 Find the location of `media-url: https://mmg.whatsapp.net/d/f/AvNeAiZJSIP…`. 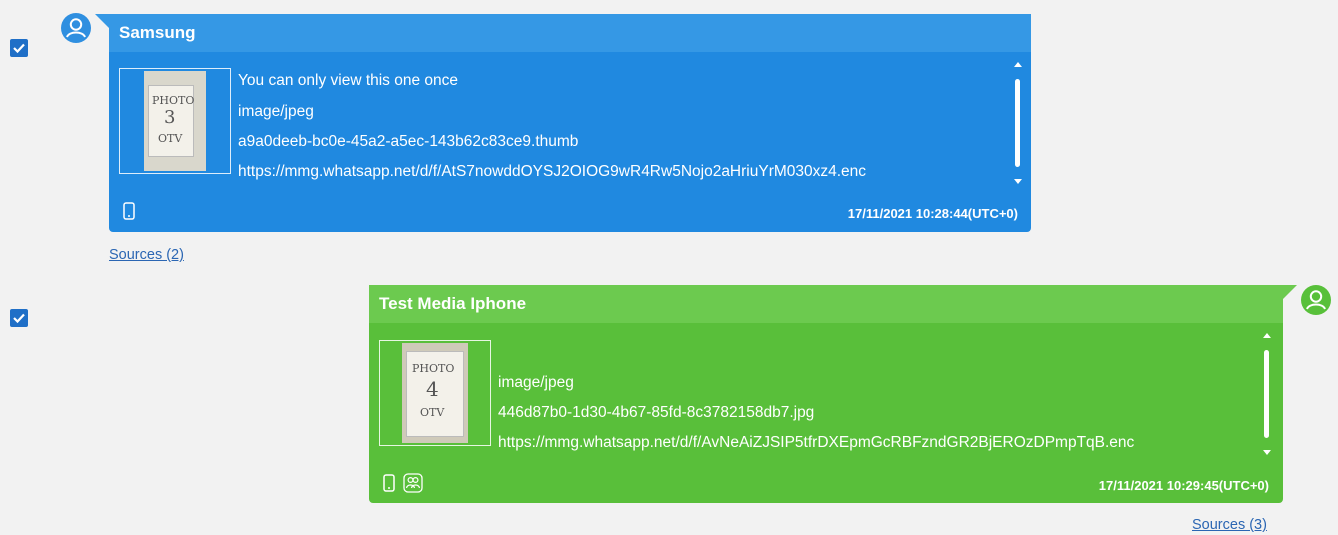

media-url: https://mmg.whatsapp.net/d/f/AvNeAiZJSIP… is located at coordinates (816, 442).